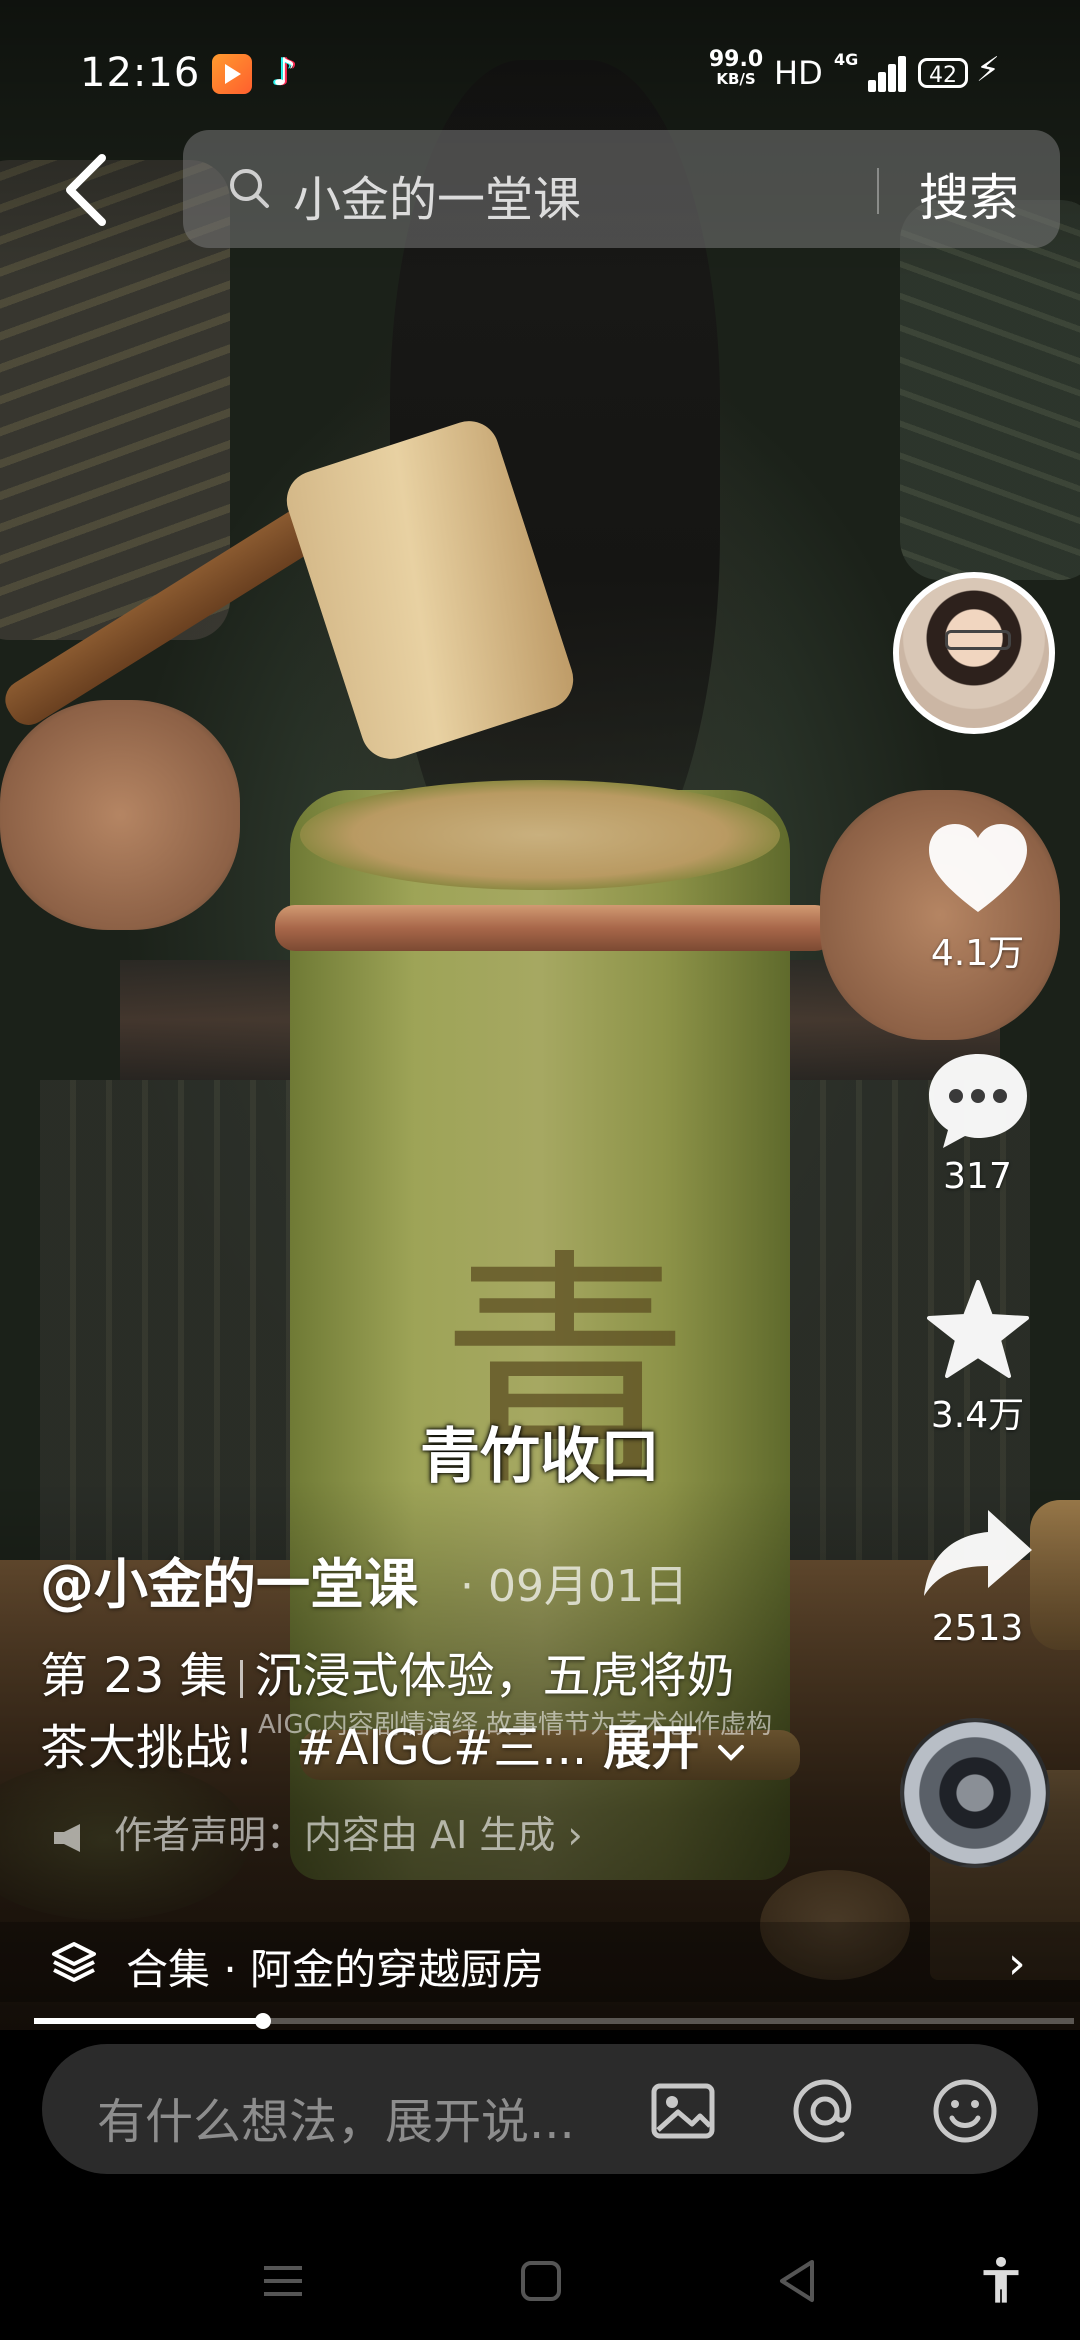 Image resolution: width=1080 pixels, height=2340 pixels. I want to click on like-button: 4.1万, so click(977, 898).